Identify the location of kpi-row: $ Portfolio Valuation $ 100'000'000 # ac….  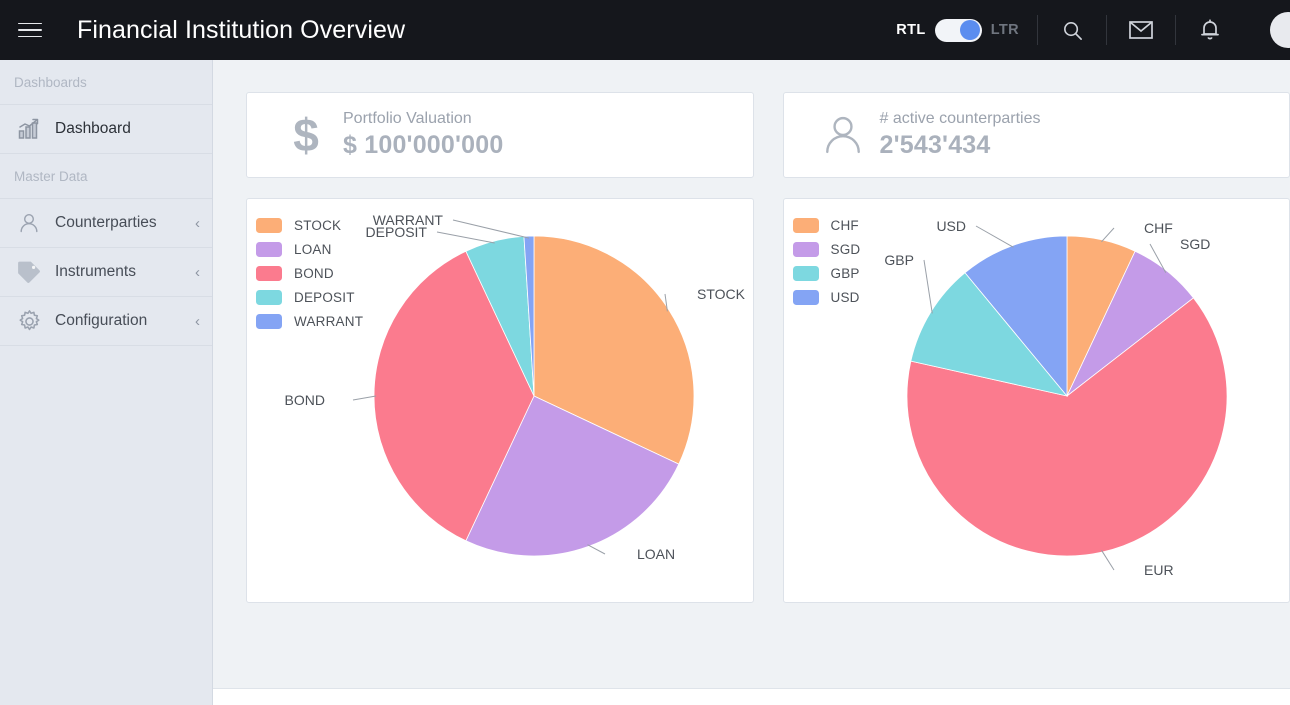
(751, 119).